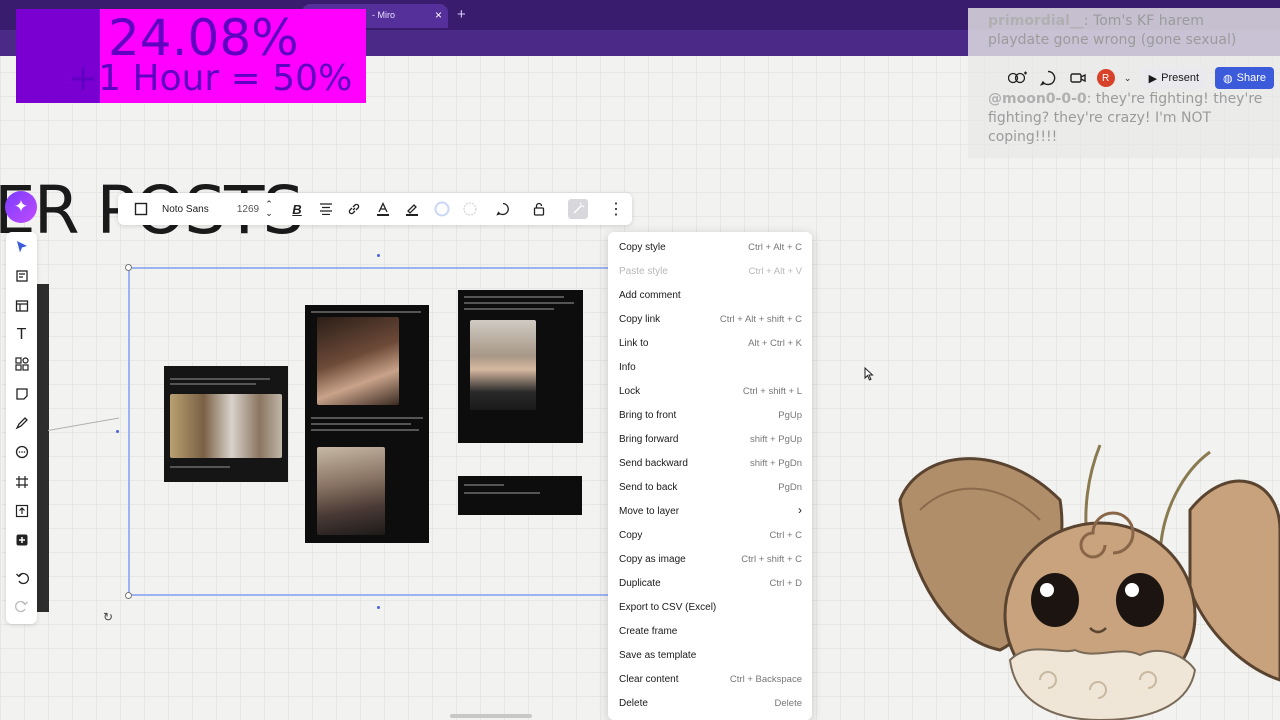 The image size is (1280, 720). Describe the element at coordinates (771, 559) in the screenshot. I see `menu-item-shortcut: Ctrl + shift + C` at that location.